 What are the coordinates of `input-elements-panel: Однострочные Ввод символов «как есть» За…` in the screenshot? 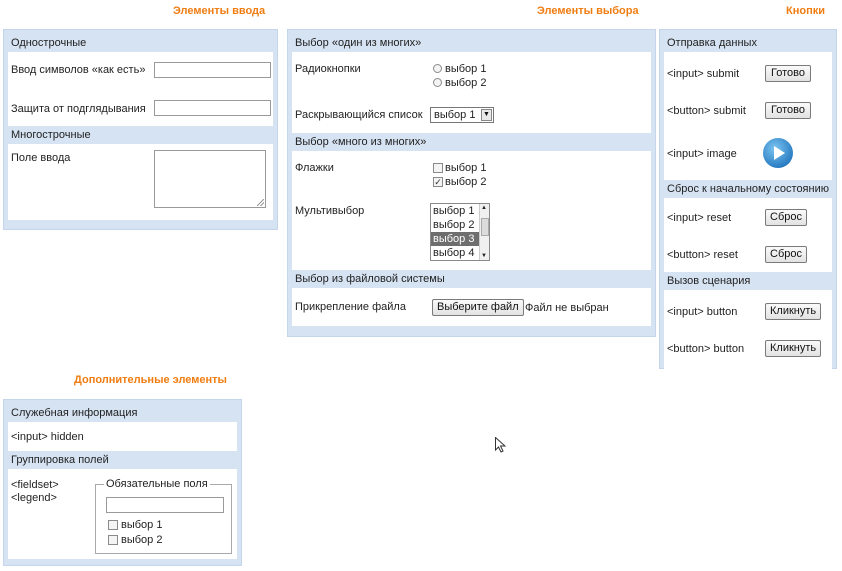 It's located at (140, 129).